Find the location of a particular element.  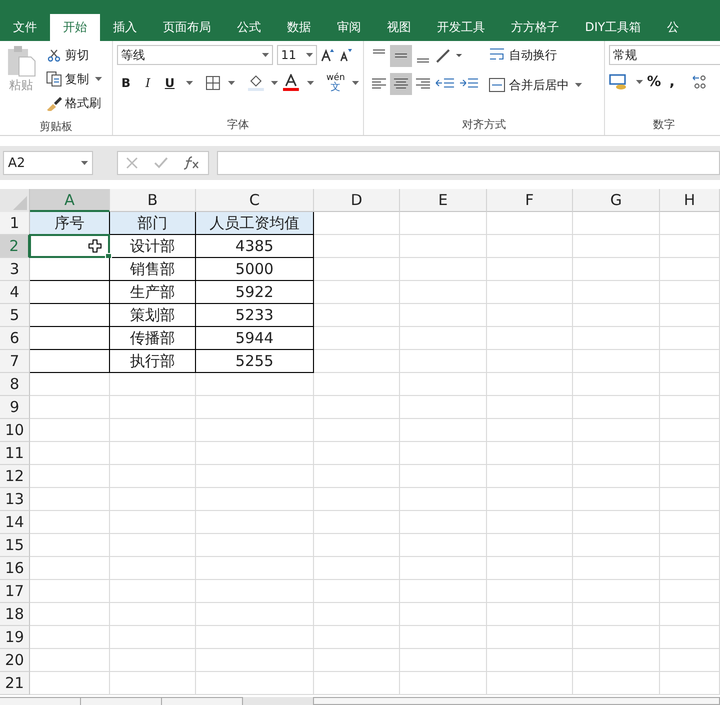

row-header: 7 is located at coordinates (15, 361).